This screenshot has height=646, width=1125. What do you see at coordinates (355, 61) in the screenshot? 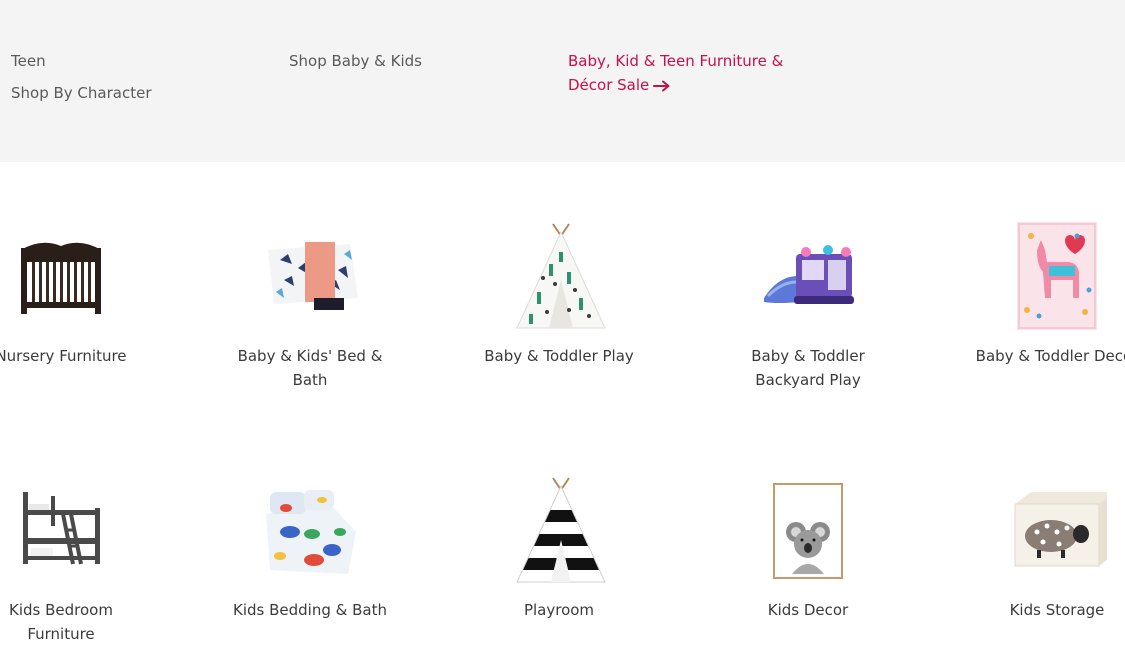
I see `nav-link-shop-baby-kids: Shop Baby & Kids` at bounding box center [355, 61].